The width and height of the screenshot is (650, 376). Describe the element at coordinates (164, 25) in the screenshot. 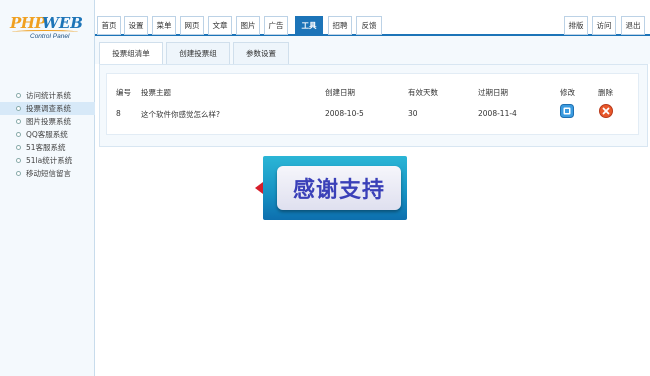

I see `tab-menu: 菜单` at that location.